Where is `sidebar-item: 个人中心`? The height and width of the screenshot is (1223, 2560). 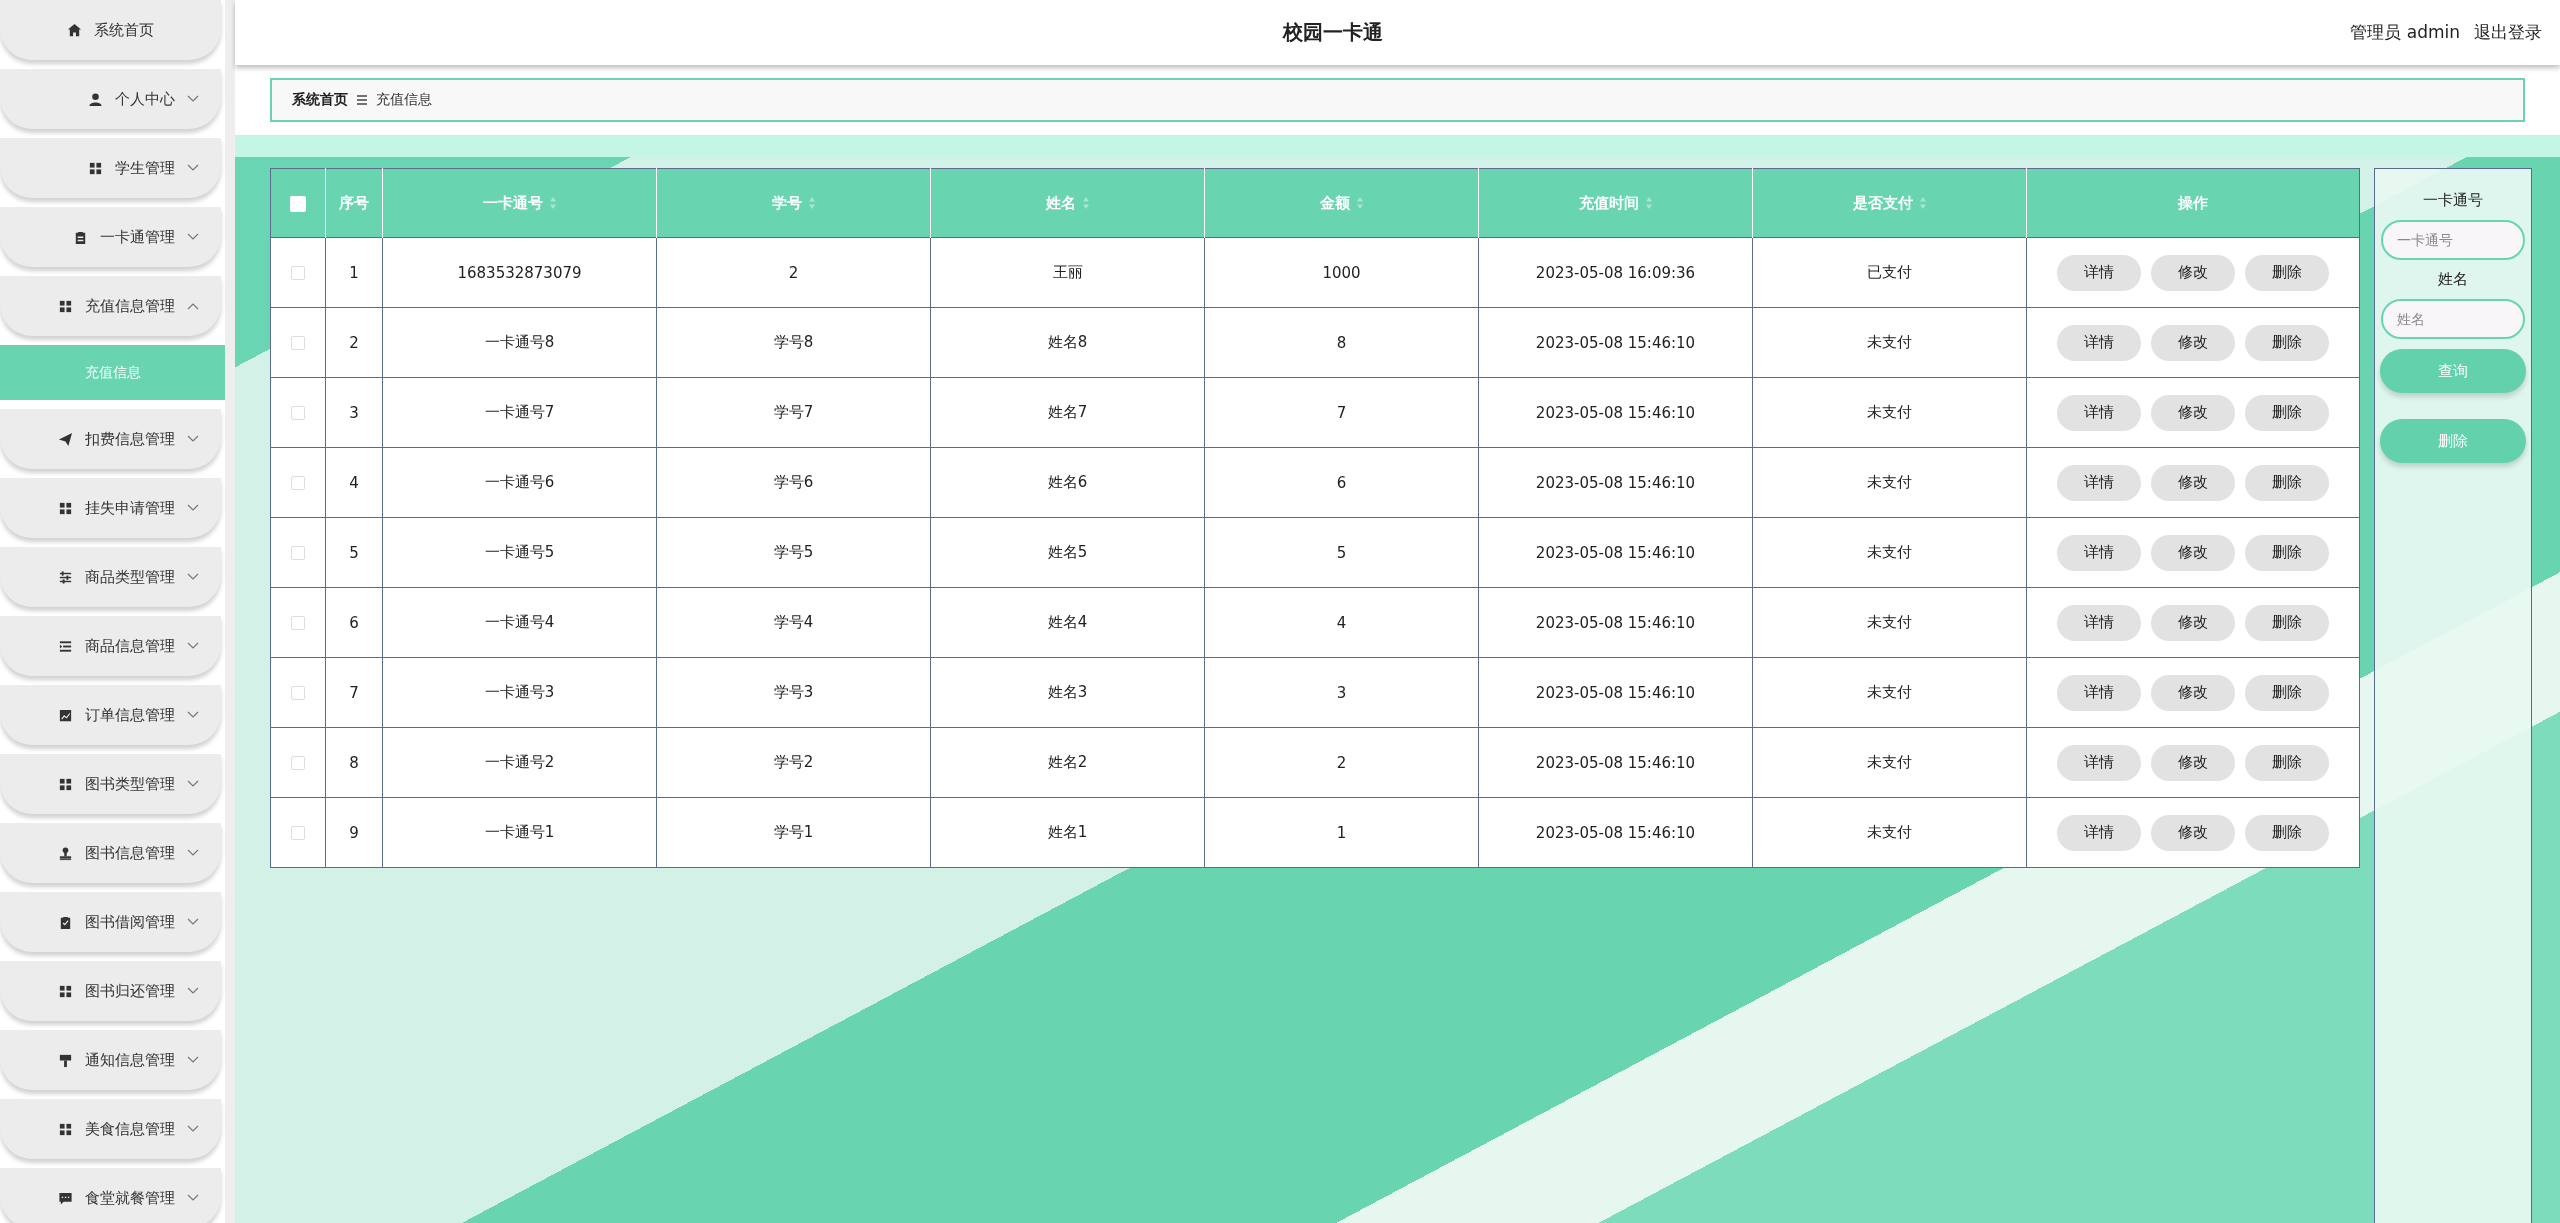 sidebar-item: 个人中心 is located at coordinates (110, 99).